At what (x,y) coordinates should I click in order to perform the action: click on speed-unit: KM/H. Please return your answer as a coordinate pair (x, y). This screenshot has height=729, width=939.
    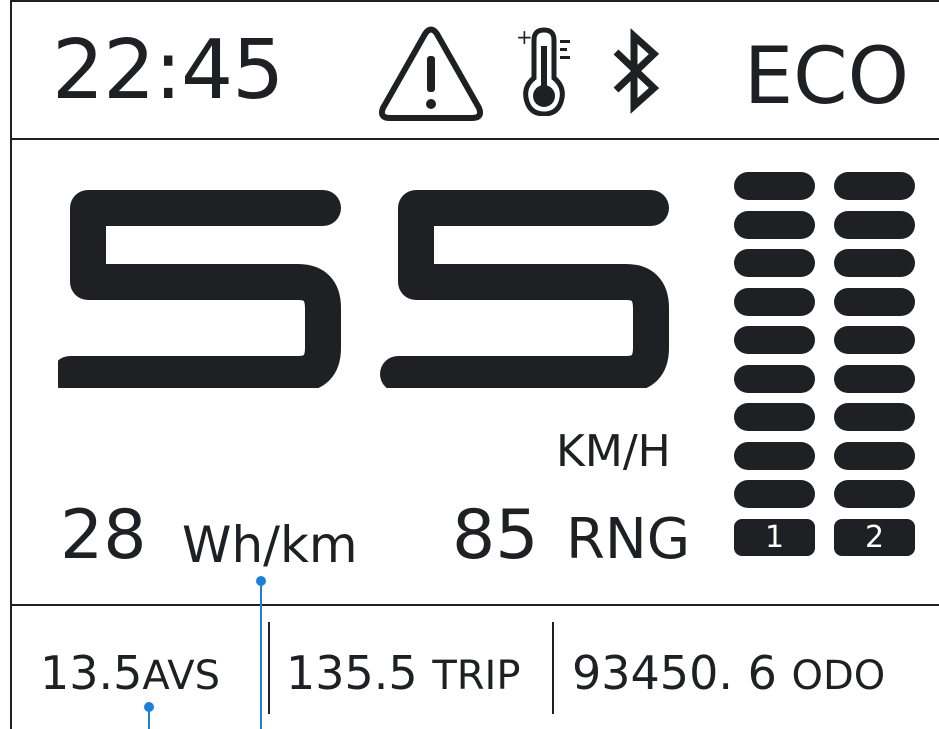
    Looking at the image, I should click on (613, 451).